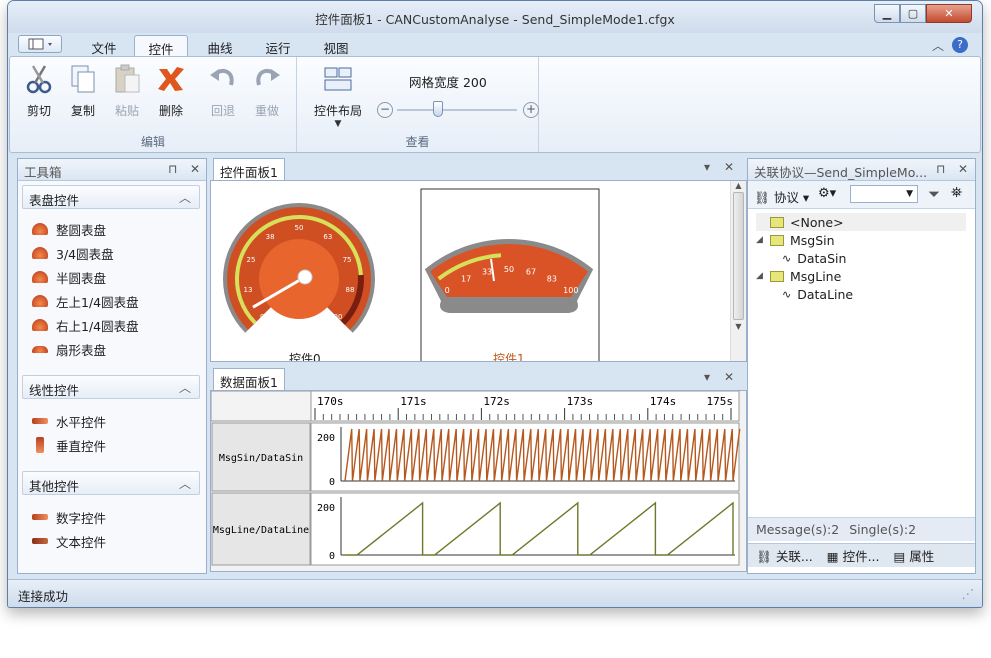 The width and height of the screenshot is (991, 658). Describe the element at coordinates (261, 406) in the screenshot. I see `time-axis-corner` at that location.